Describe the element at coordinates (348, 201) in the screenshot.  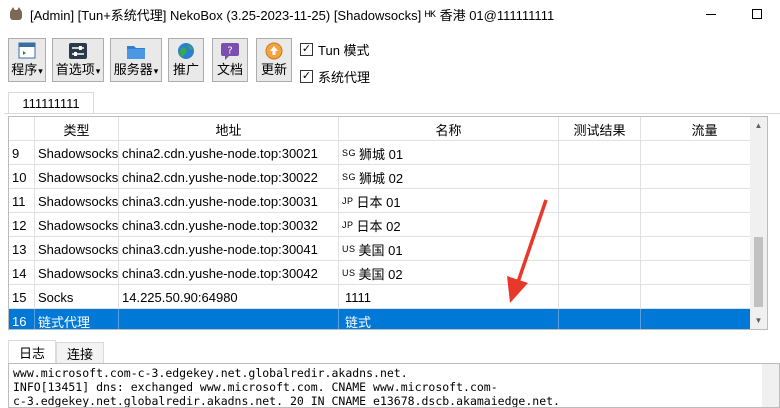
I see `country-flag-icon: JP` at that location.